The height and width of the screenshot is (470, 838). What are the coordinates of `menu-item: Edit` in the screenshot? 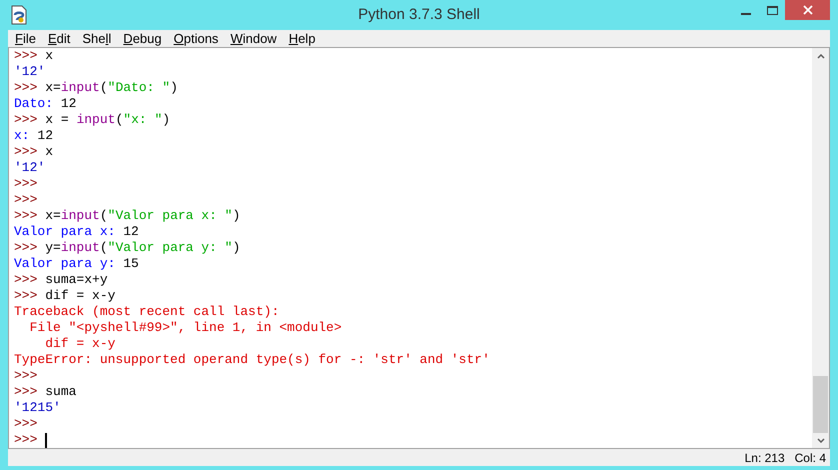 It's located at (59, 38).